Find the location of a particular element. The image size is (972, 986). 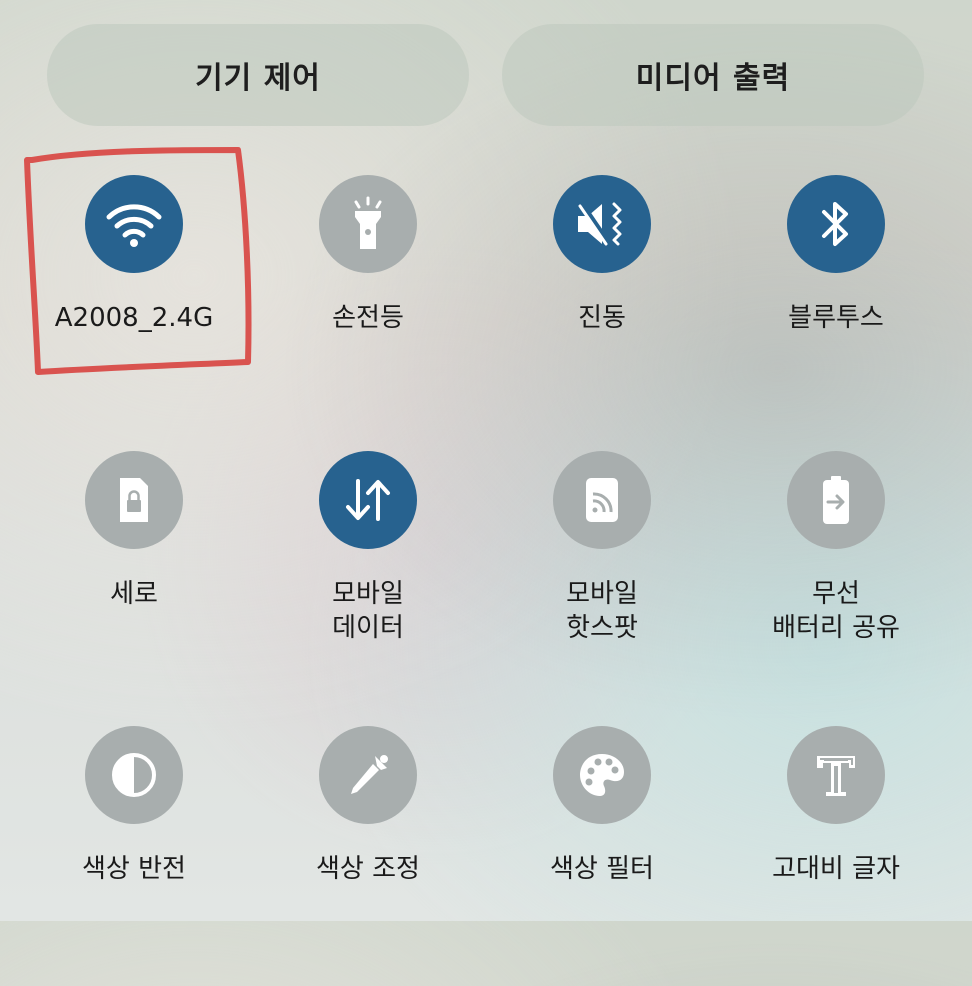

mobile-data-toggle is located at coordinates (368, 500).